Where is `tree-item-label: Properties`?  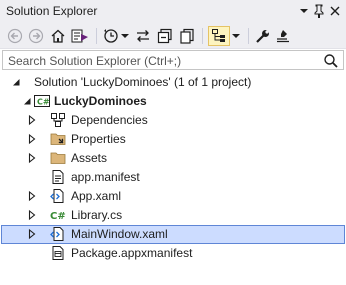 tree-item-label: Properties is located at coordinates (98, 139).